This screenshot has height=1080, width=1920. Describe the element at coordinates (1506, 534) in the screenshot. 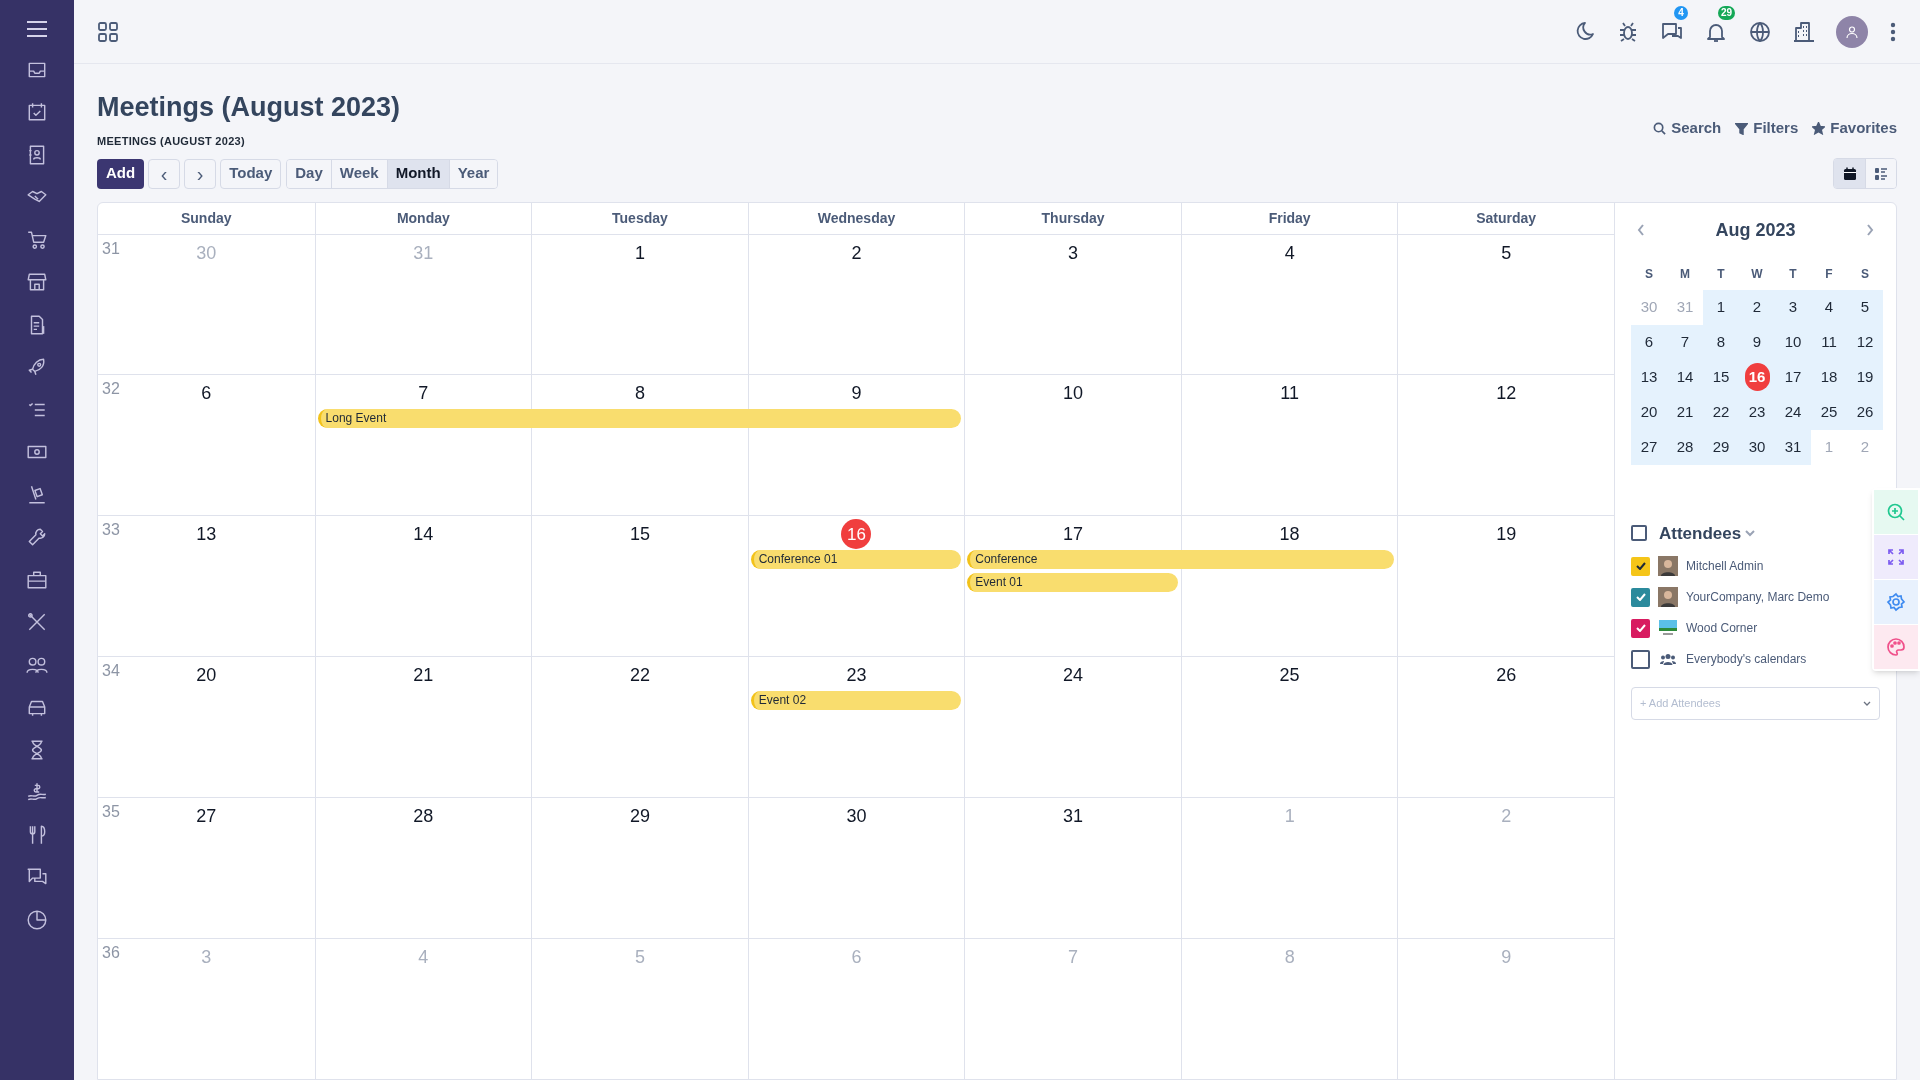

I see `day-number: 19` at that location.